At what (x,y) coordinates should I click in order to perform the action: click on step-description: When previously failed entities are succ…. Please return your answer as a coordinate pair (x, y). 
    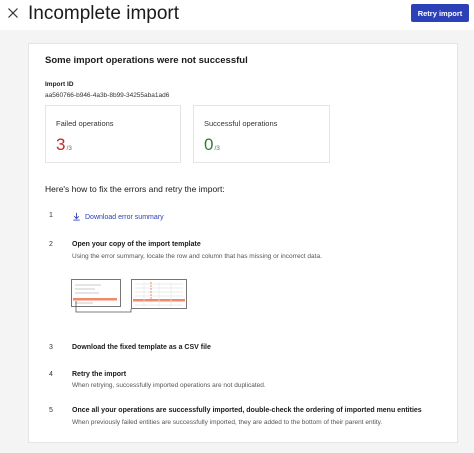
    Looking at the image, I should click on (227, 422).